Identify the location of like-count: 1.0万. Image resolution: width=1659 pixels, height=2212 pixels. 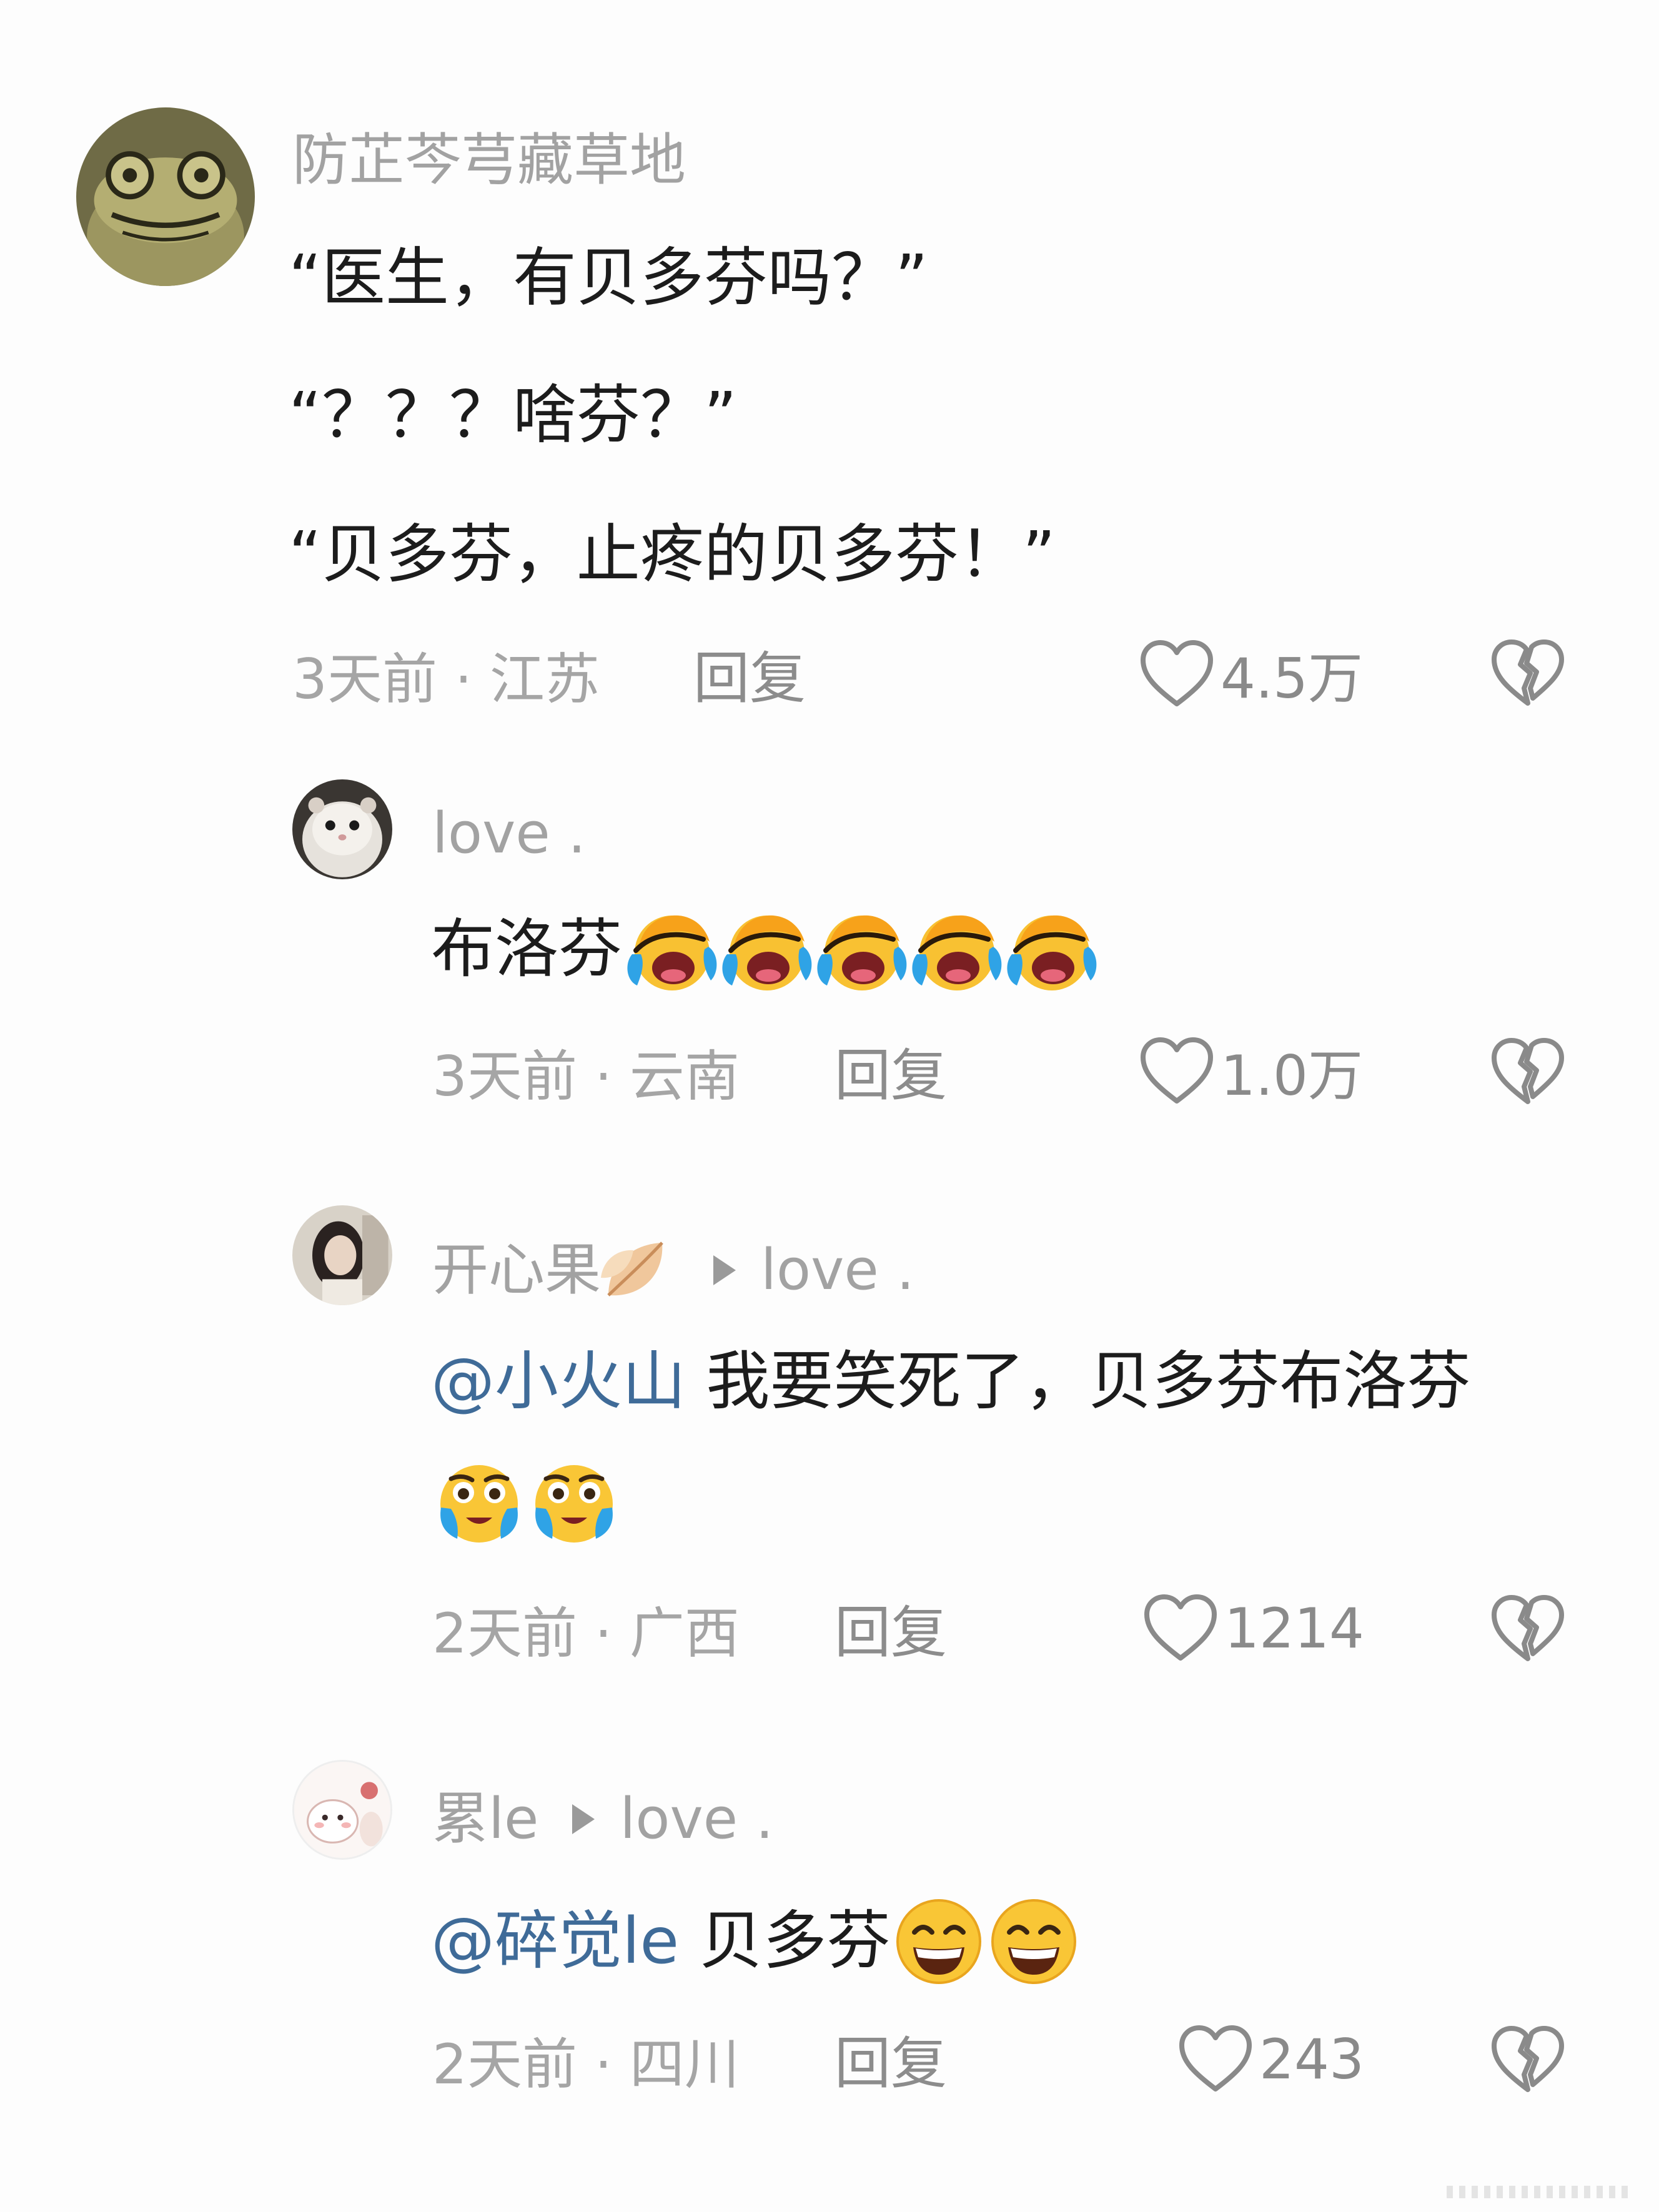
(1292, 1075).